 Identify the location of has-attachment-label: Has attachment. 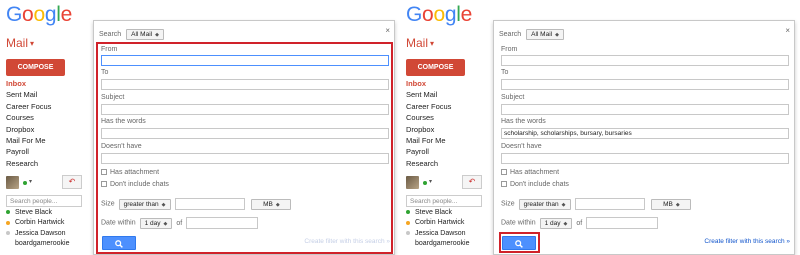
(535, 172).